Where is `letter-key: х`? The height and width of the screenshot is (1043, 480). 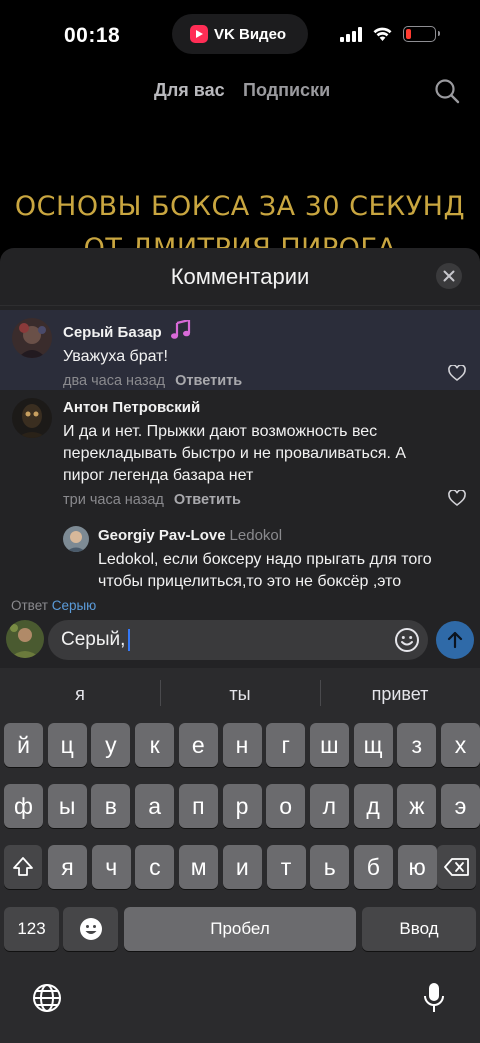
letter-key: х is located at coordinates (460, 745).